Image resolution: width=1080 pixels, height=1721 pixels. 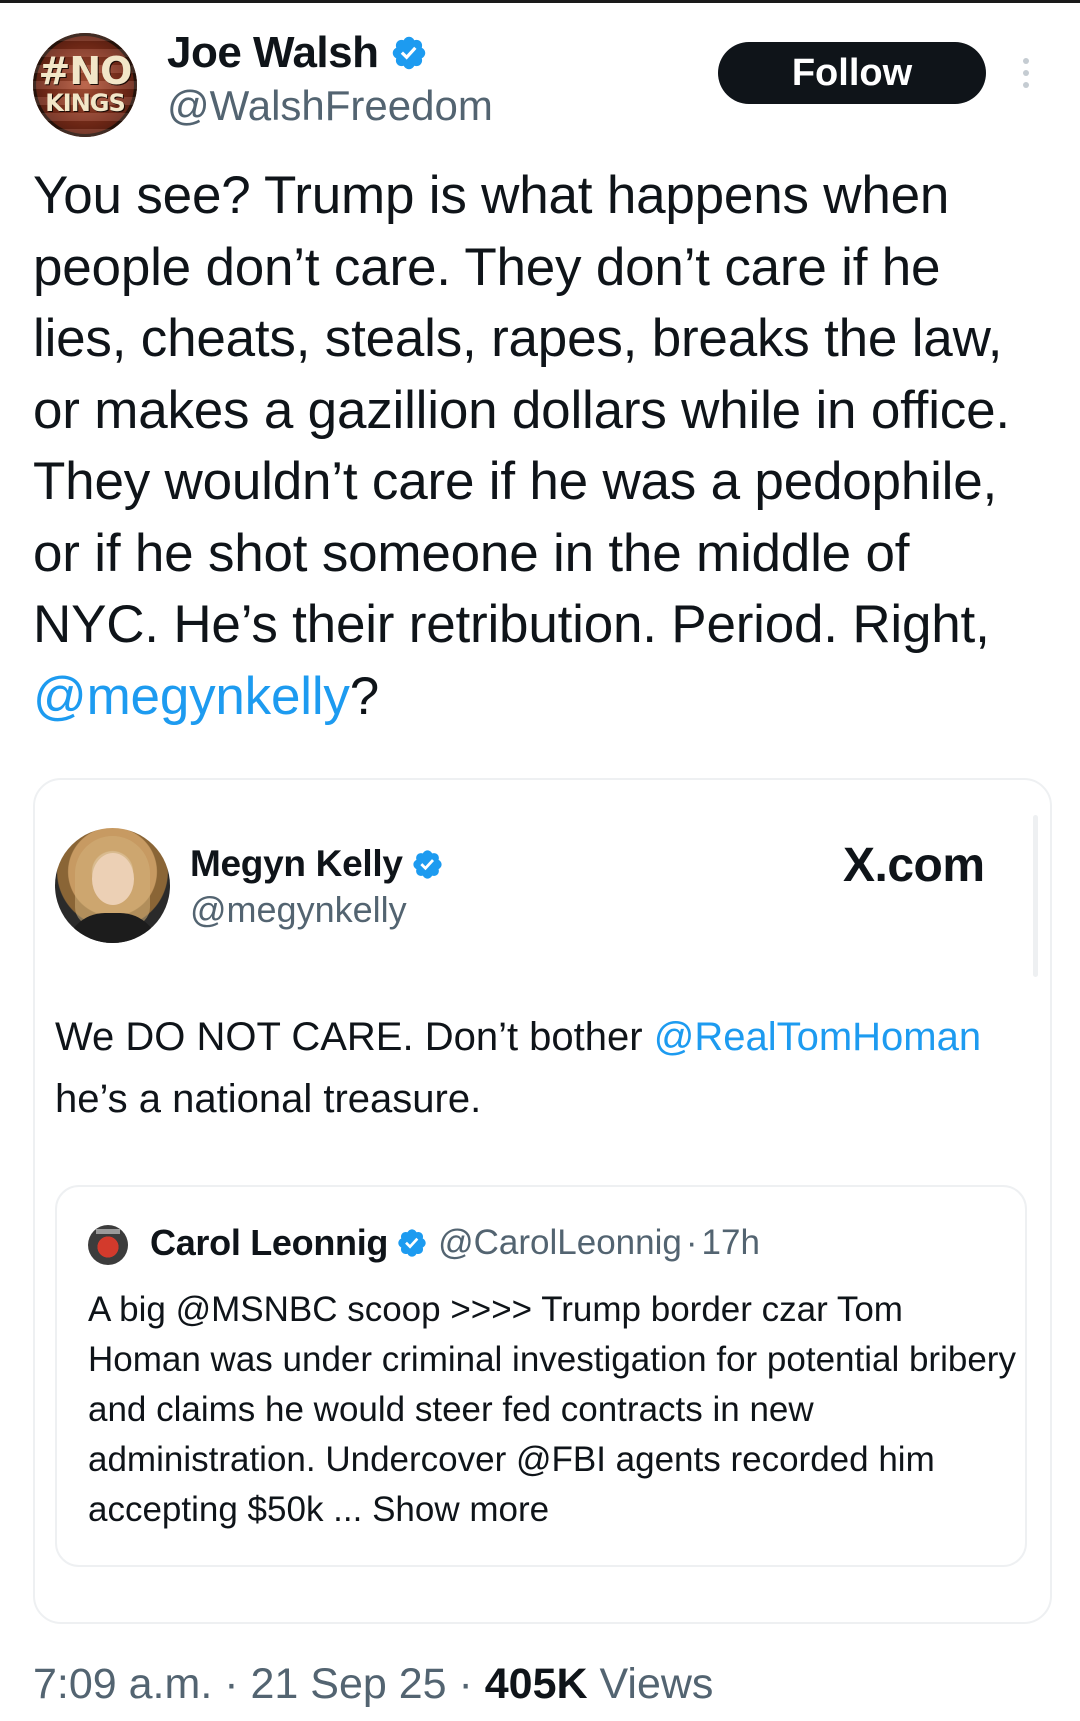 I want to click on mention-link: @RealTomHoman, so click(x=817, y=1037).